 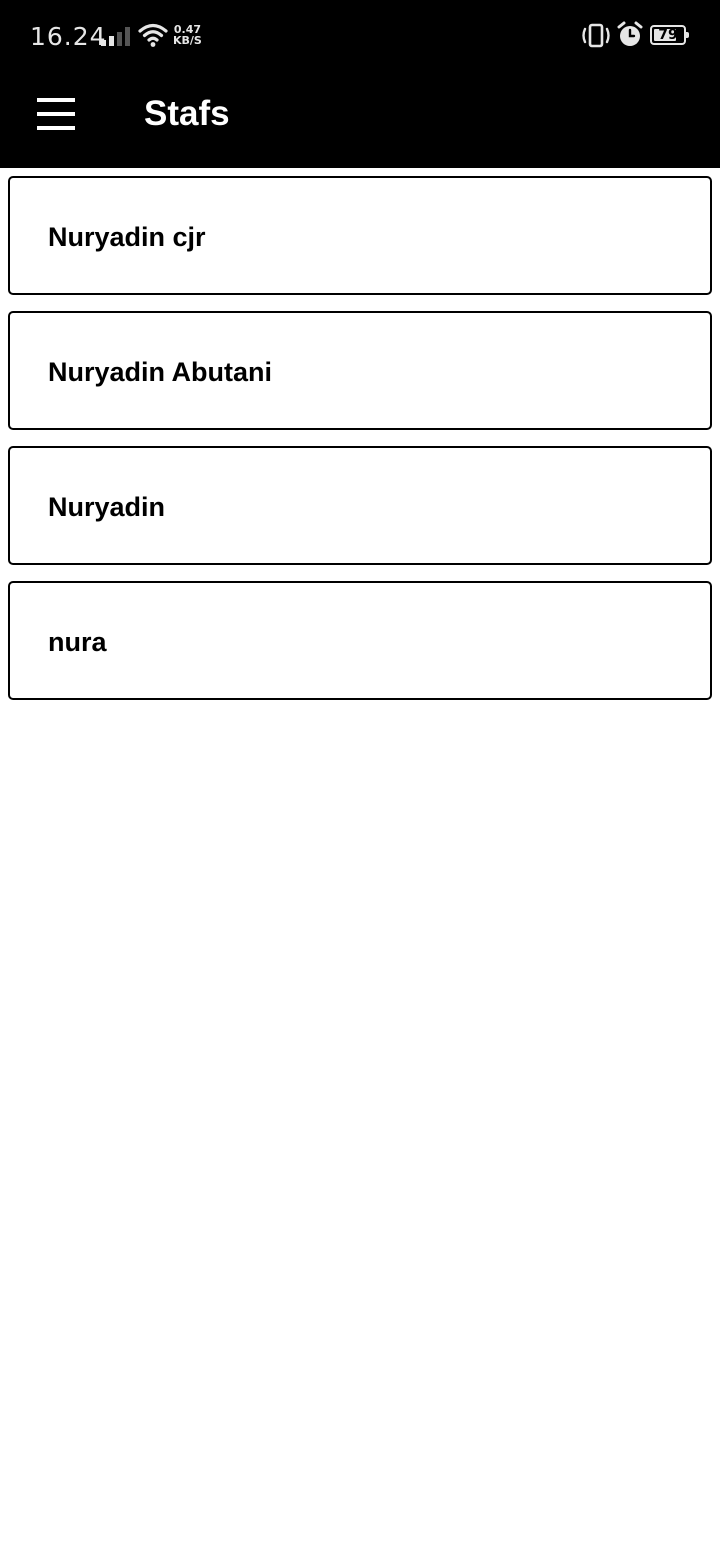 I want to click on page-title: Stafs, so click(x=187, y=113).